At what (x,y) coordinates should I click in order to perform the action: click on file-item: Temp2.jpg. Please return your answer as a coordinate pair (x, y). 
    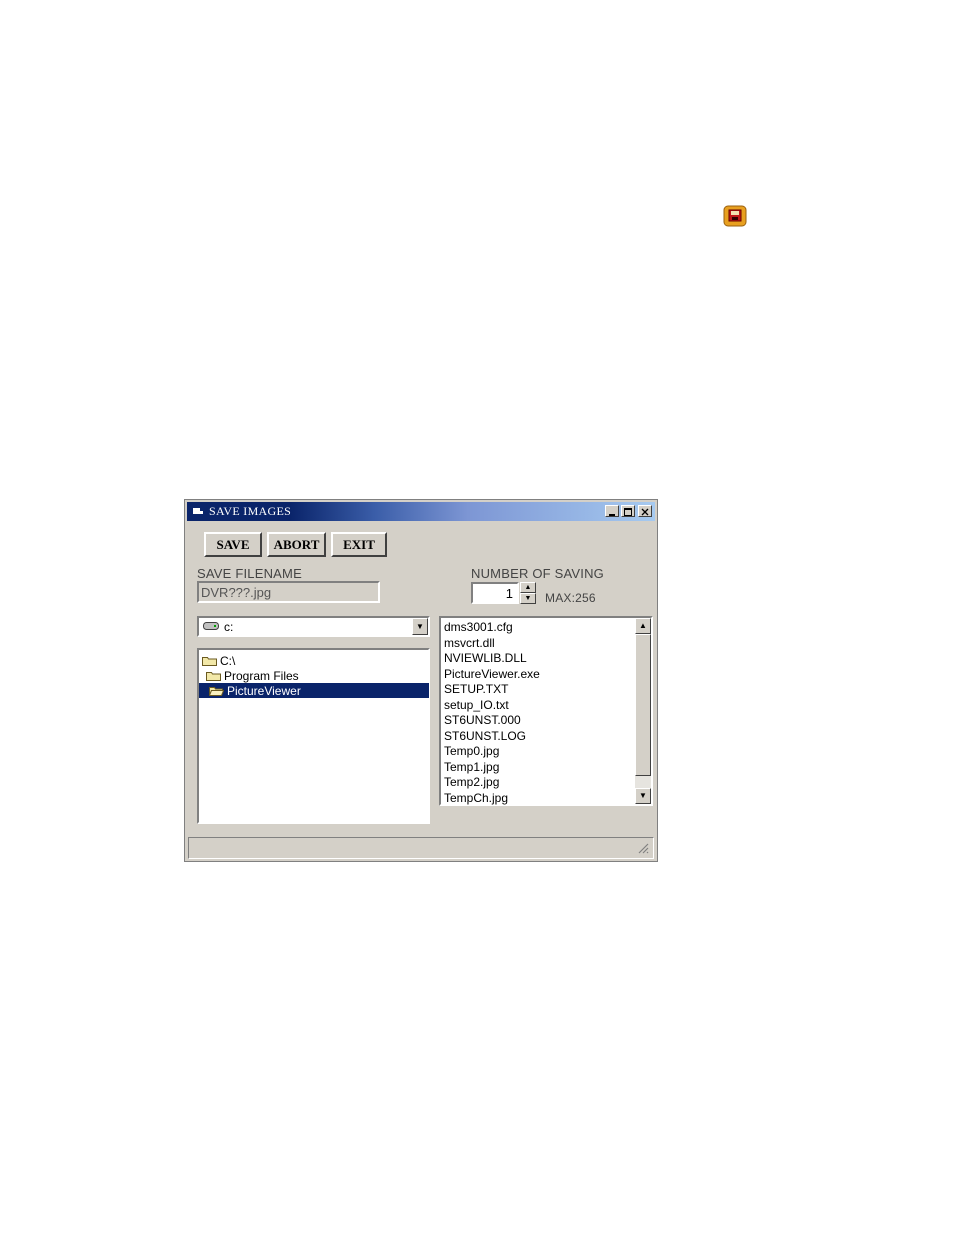
    Looking at the image, I should click on (471, 782).